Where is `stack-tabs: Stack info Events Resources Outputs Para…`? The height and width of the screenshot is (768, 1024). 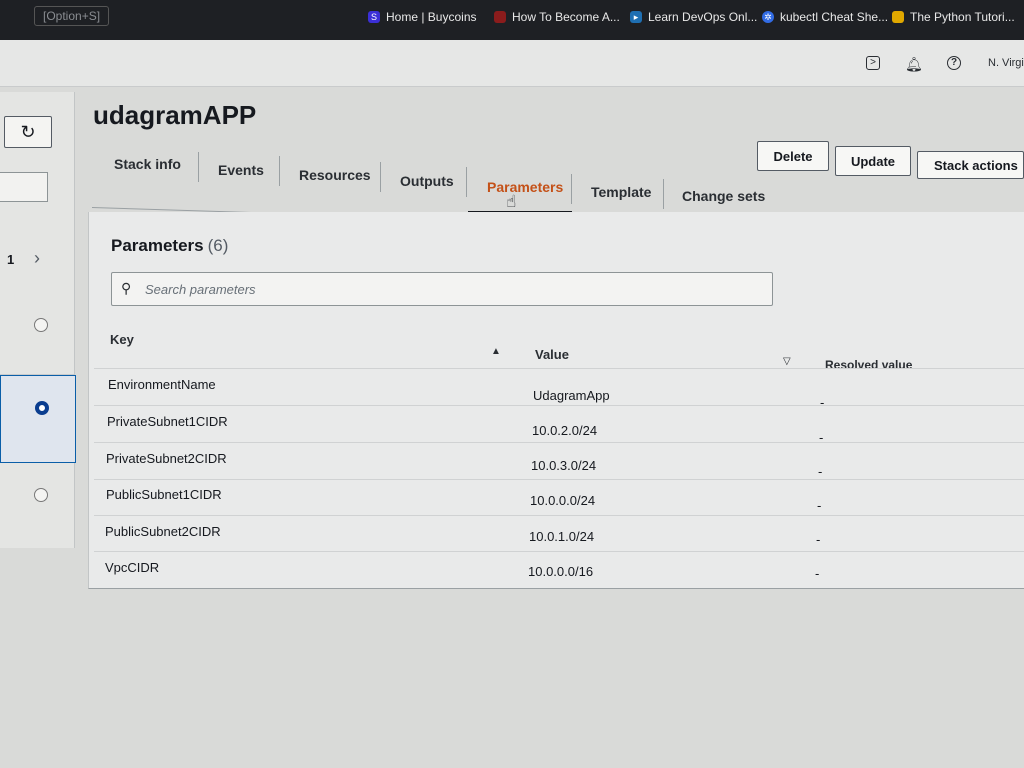
stack-tabs: Stack info Events Resources Outputs Para… is located at coordinates (437, 182).